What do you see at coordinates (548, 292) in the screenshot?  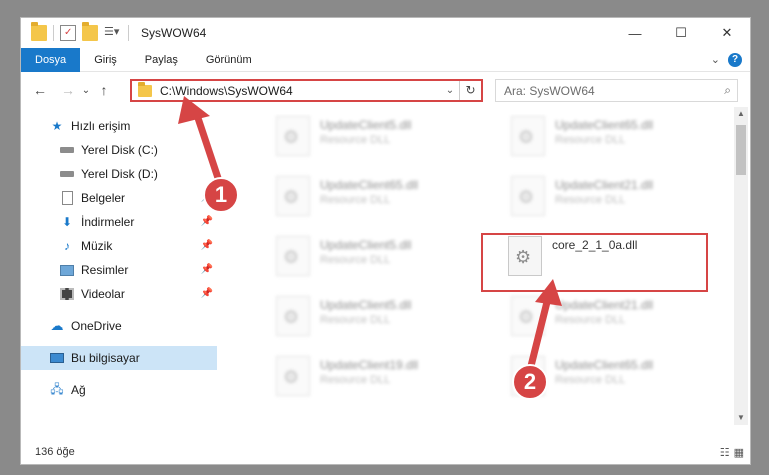 I see `arrow-2-head` at bounding box center [548, 292].